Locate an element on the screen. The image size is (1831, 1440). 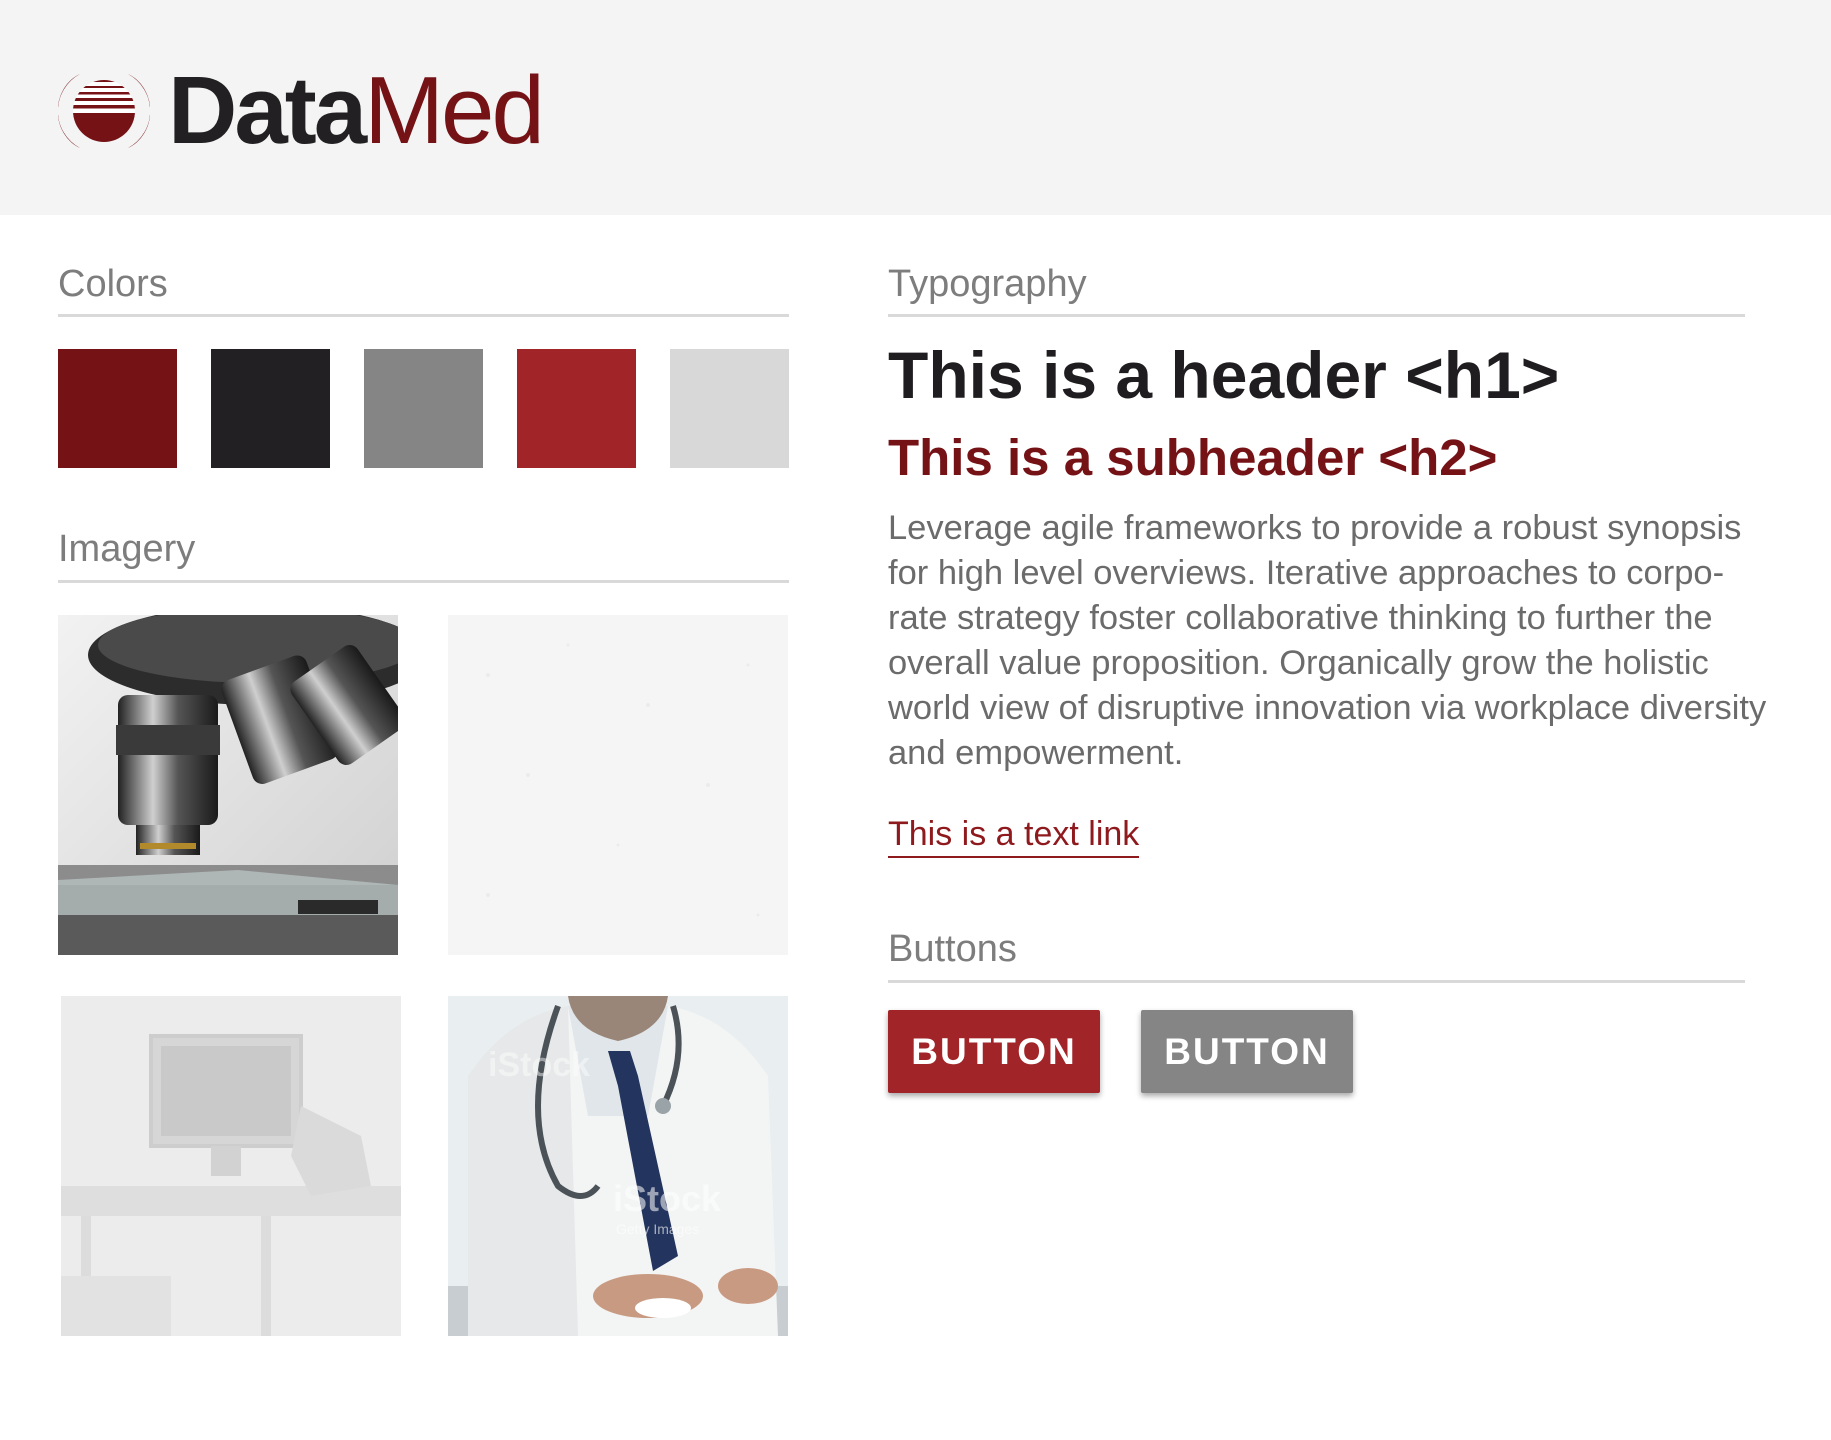
logo: DataMed is located at coordinates (301, 111).